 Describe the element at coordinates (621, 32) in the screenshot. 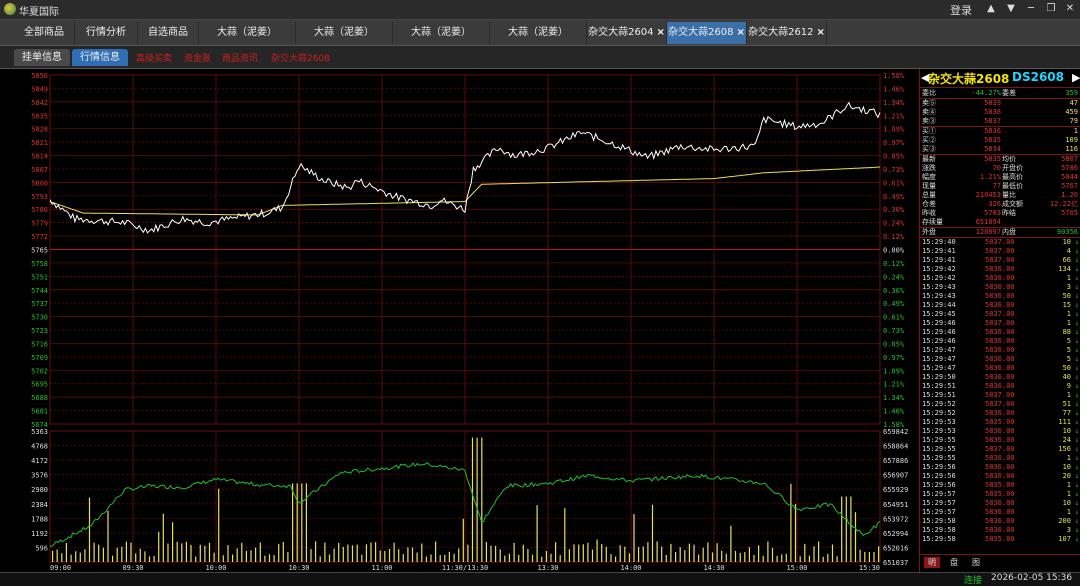

I see `tab-label: 杂交大蒜2604` at that location.